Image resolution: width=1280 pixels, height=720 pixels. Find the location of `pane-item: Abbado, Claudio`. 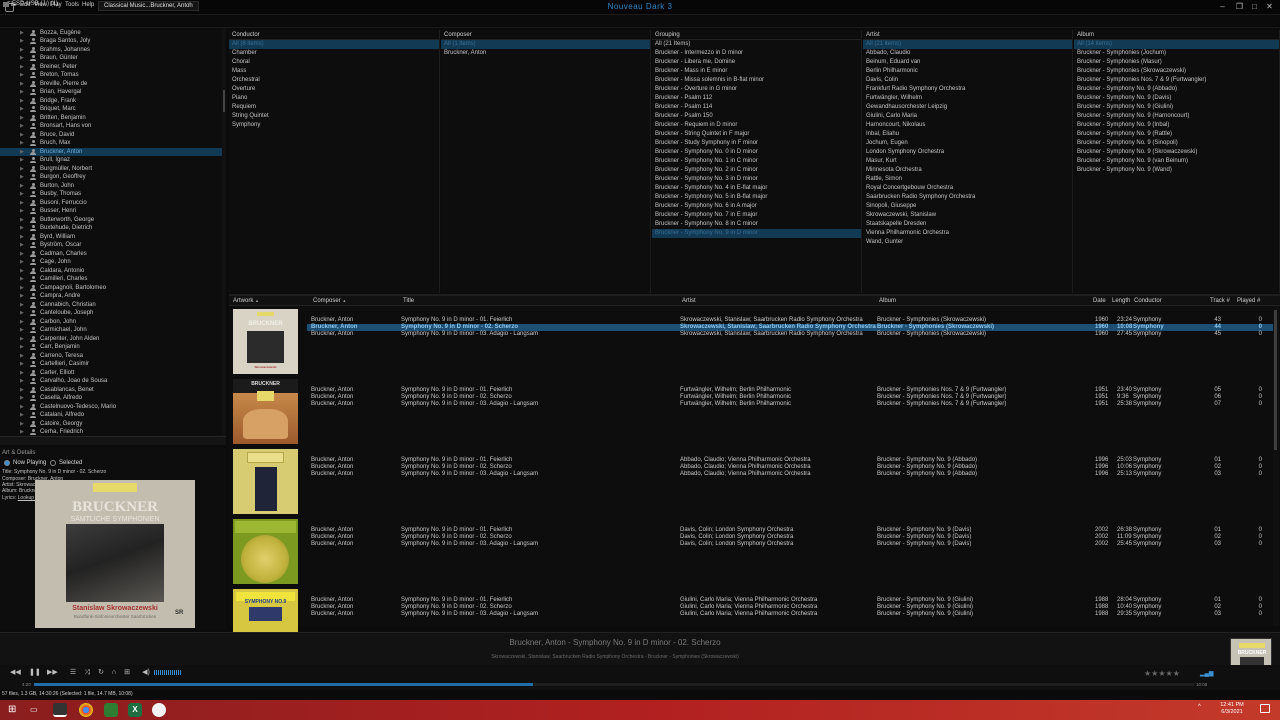

pane-item: Abbado, Claudio is located at coordinates (967, 53).